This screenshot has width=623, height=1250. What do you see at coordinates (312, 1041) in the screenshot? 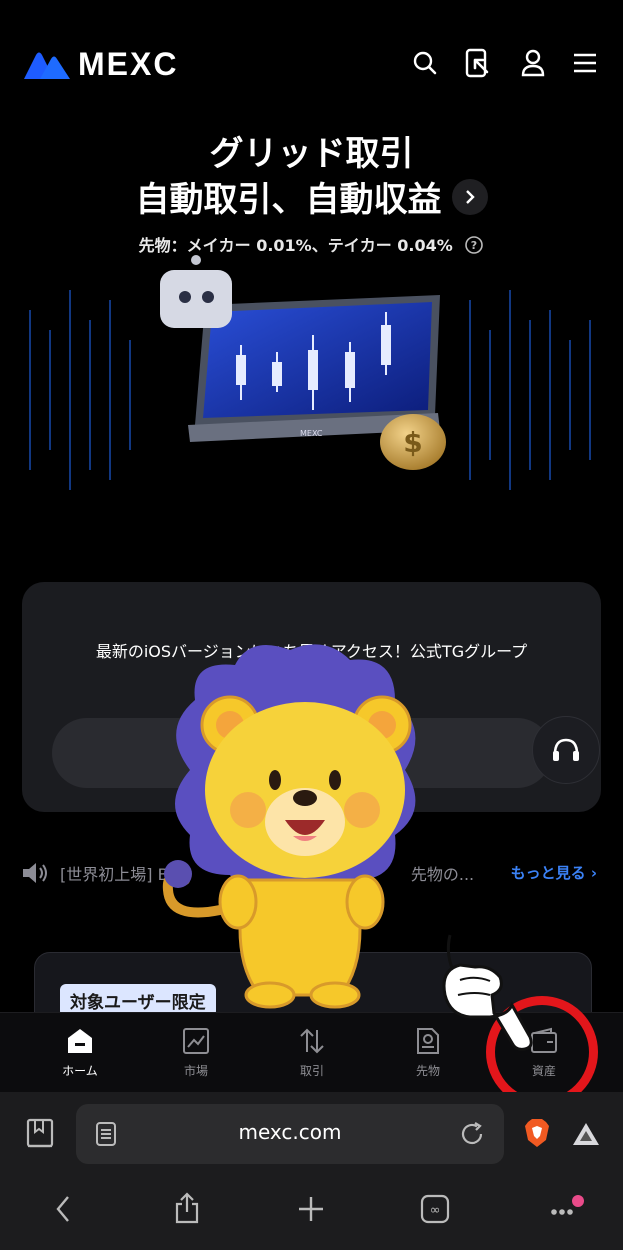
I see `trade-arrows-icon` at bounding box center [312, 1041].